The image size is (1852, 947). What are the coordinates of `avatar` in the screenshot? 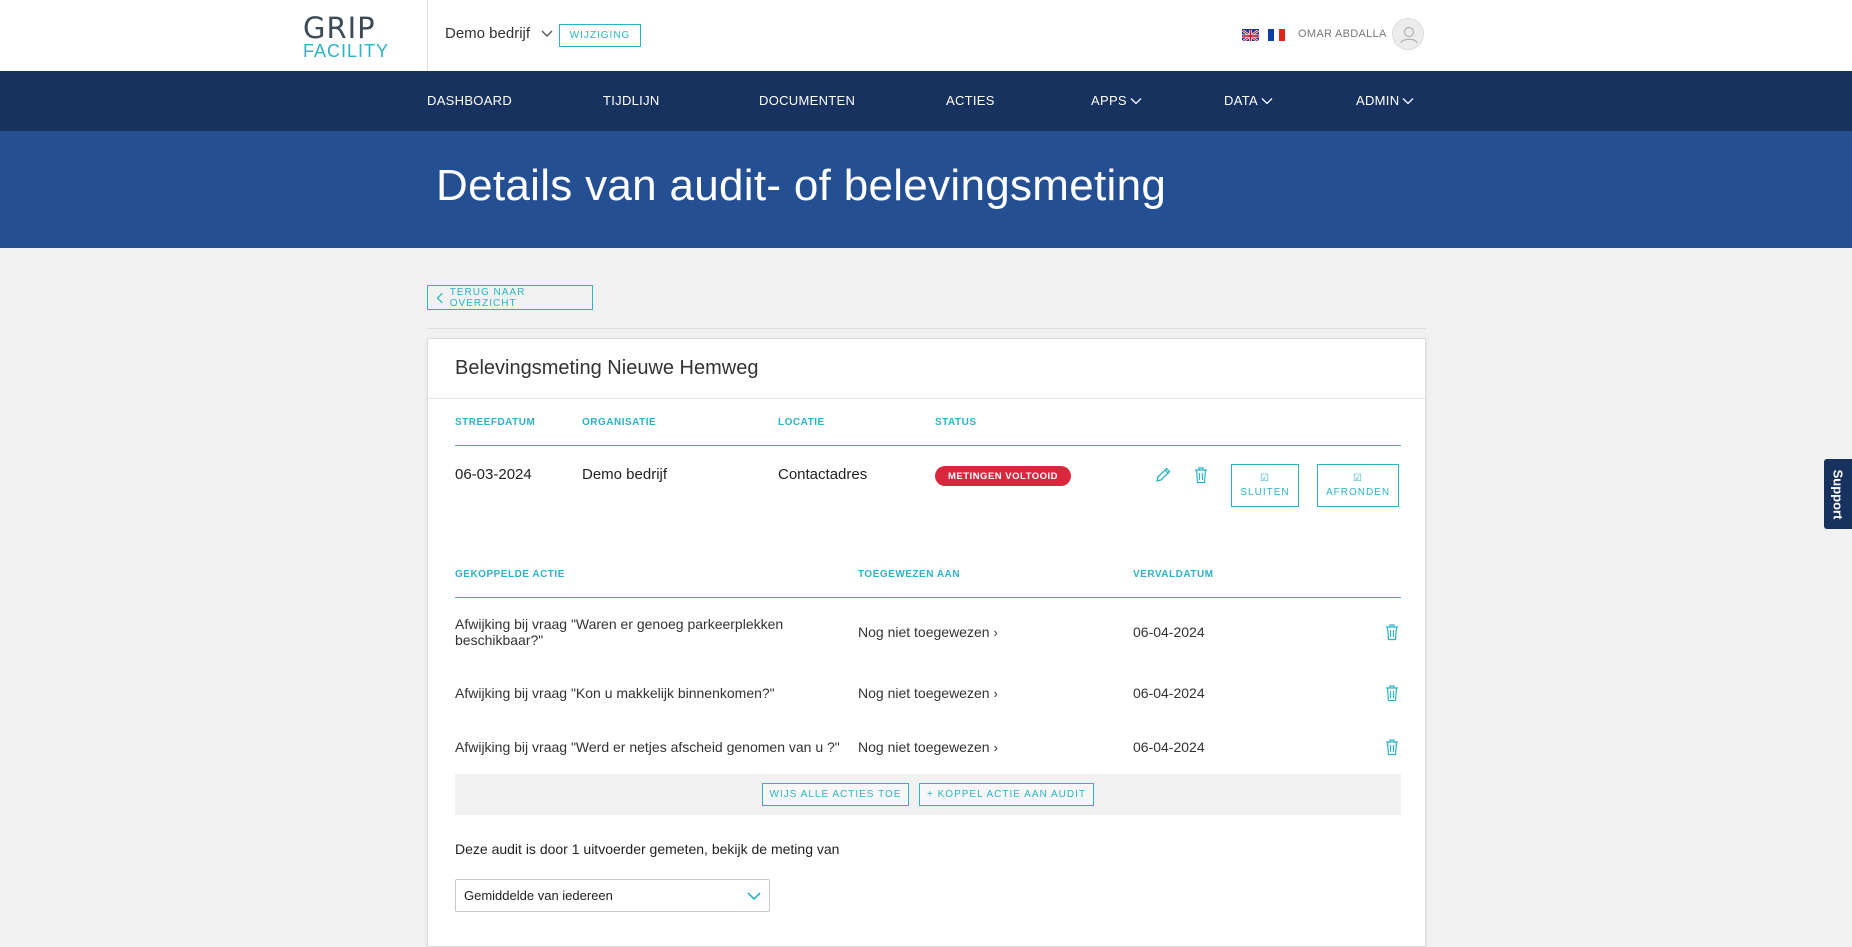 It's located at (1408, 34).